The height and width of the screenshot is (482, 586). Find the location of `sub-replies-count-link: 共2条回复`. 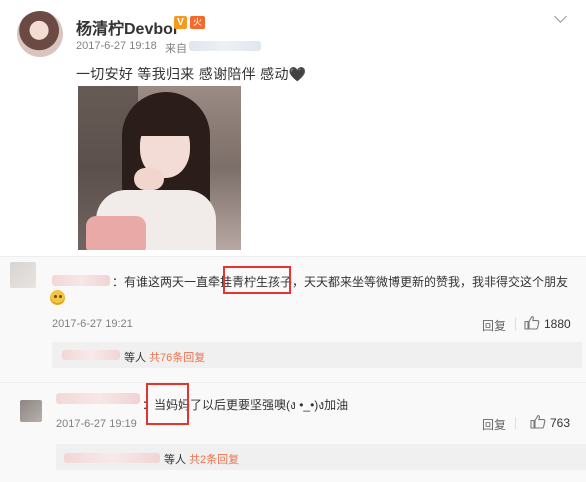

sub-replies-count-link: 共2条回复 is located at coordinates (214, 460).